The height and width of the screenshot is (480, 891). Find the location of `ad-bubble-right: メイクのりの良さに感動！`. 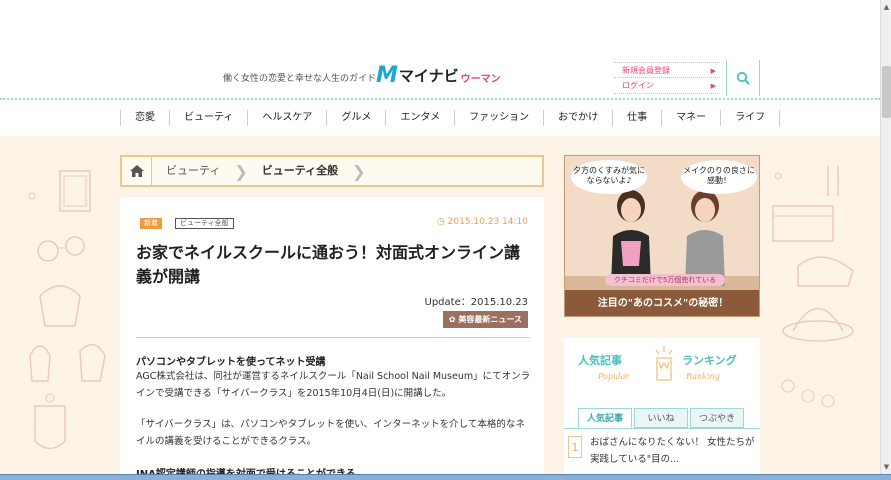

ad-bubble-right: メイクのりの良さに感動！ is located at coordinates (719, 177).